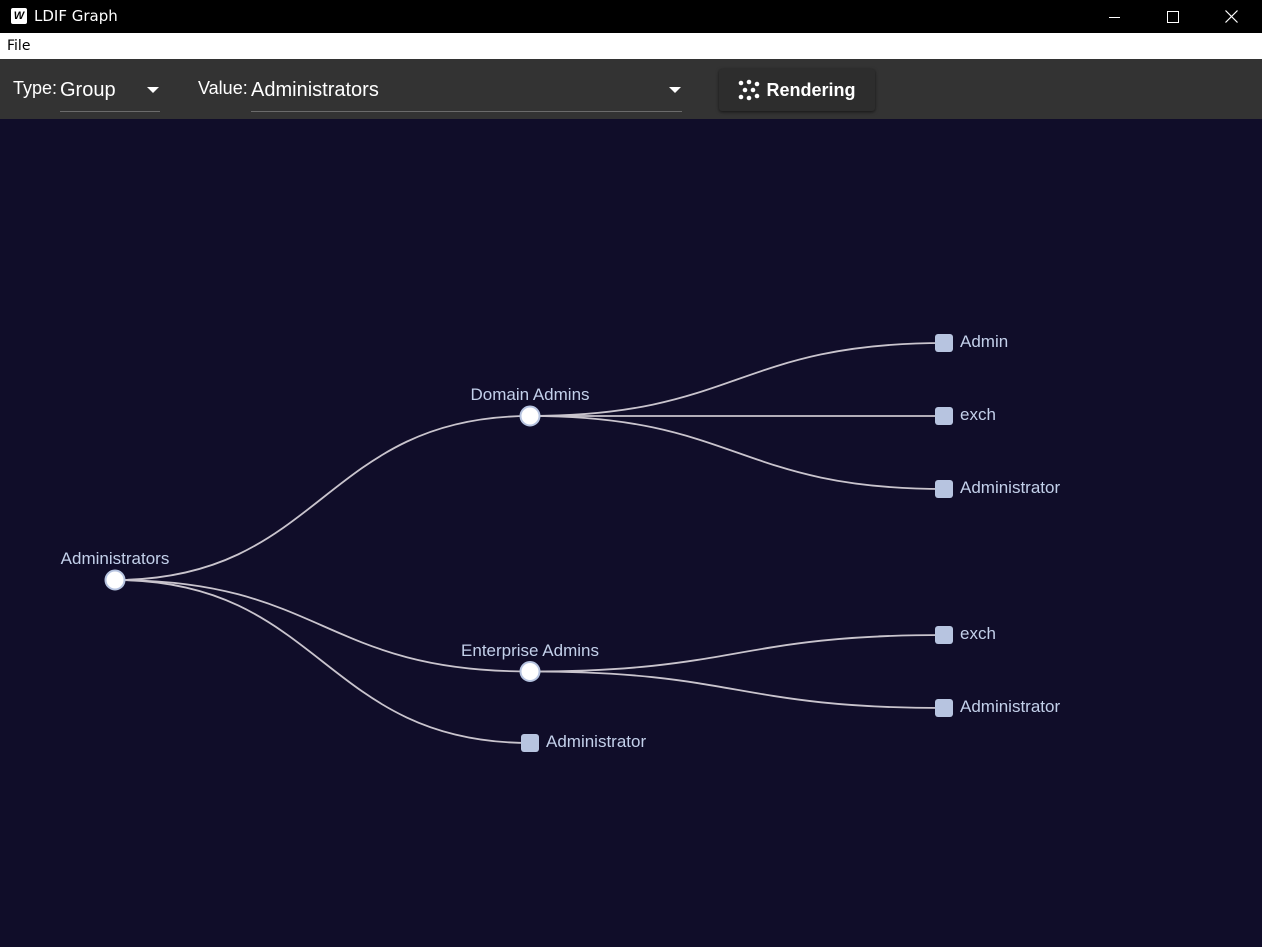 This screenshot has width=1262, height=947. I want to click on minimize-icon, so click(1114, 17).